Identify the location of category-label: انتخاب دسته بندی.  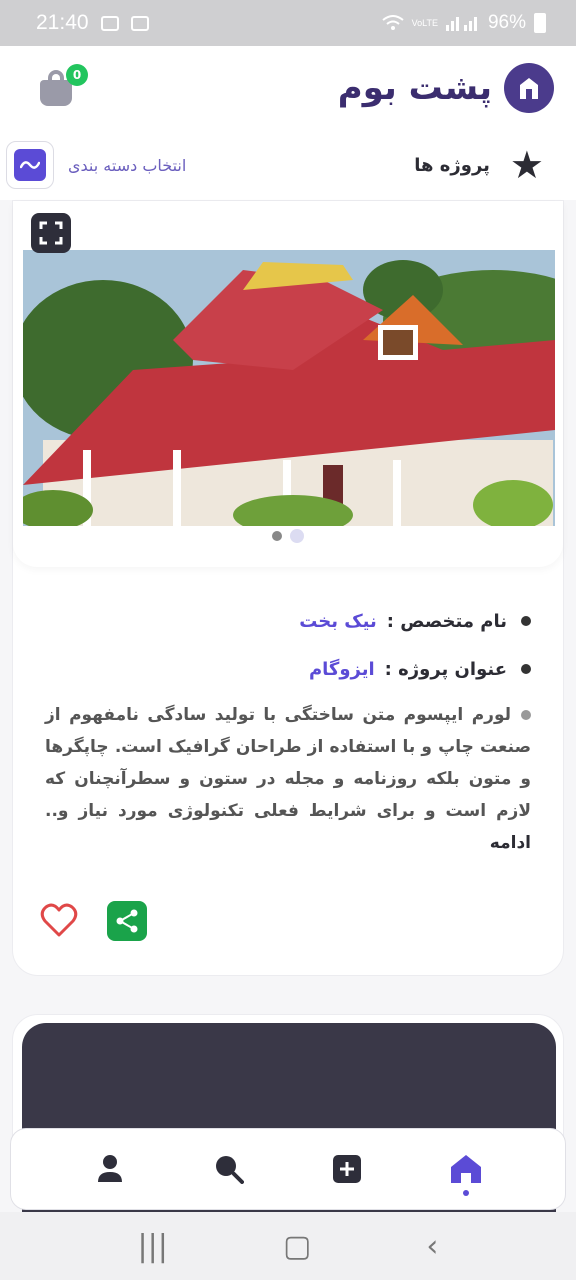
(127, 165).